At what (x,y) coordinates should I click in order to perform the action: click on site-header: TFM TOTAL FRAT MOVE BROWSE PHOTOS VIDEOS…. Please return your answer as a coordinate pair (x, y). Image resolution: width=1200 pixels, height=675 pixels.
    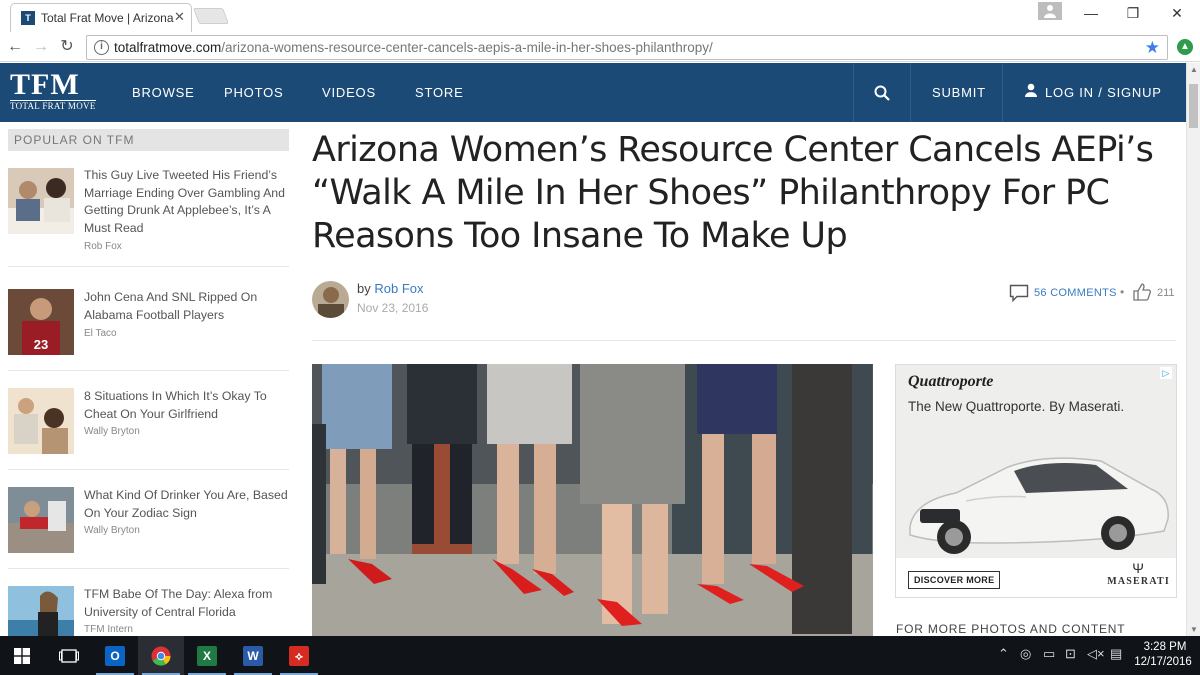
    Looking at the image, I should click on (593, 92).